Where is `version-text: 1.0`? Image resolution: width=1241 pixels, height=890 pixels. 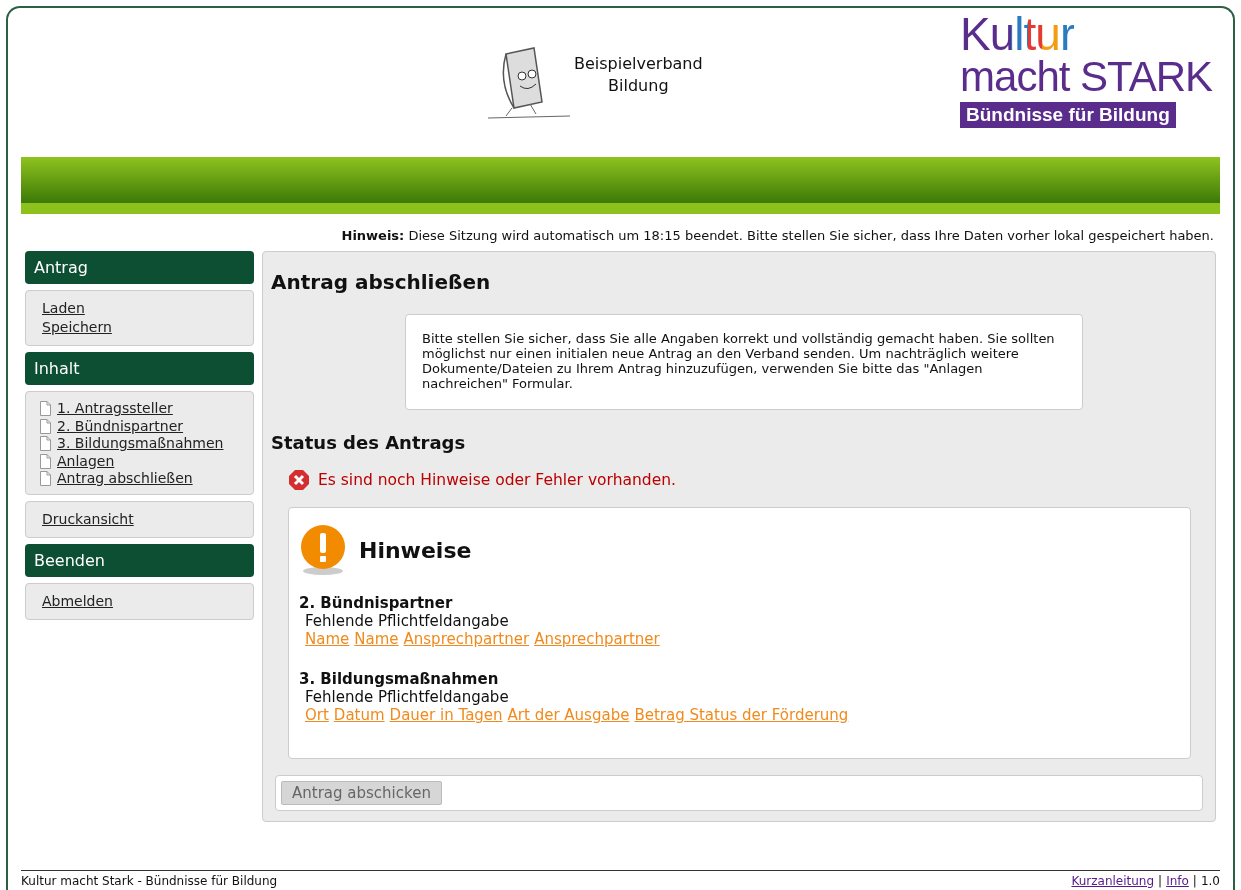 version-text: 1.0 is located at coordinates (1210, 881).